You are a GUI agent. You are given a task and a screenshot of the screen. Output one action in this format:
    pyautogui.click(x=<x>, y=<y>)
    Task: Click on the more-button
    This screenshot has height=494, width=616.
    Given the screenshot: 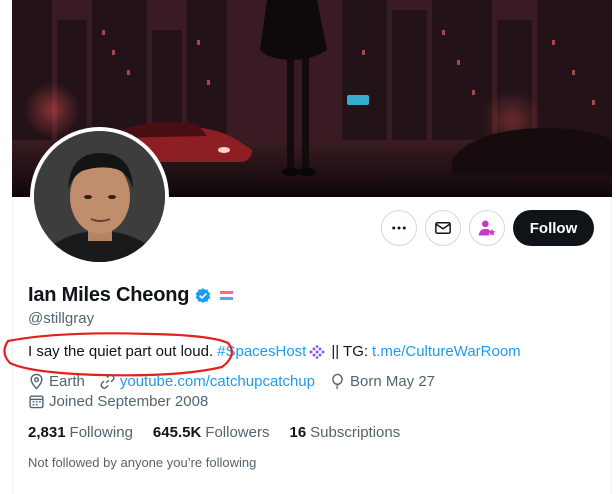 What is the action you would take?
    pyautogui.click(x=399, y=228)
    